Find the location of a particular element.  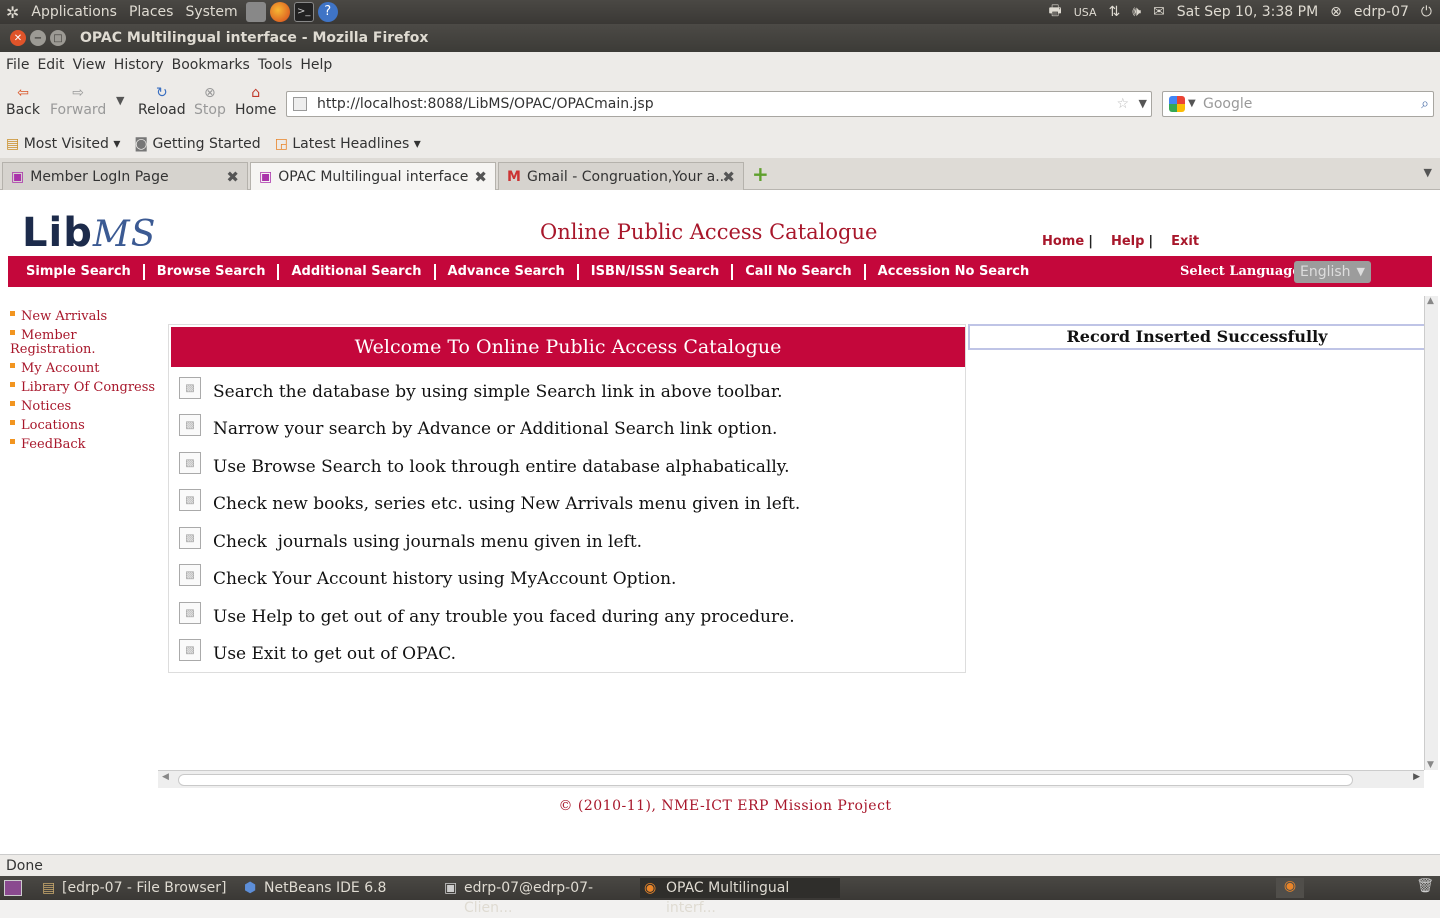

scroll-left-icon: ◀ is located at coordinates (165, 777).